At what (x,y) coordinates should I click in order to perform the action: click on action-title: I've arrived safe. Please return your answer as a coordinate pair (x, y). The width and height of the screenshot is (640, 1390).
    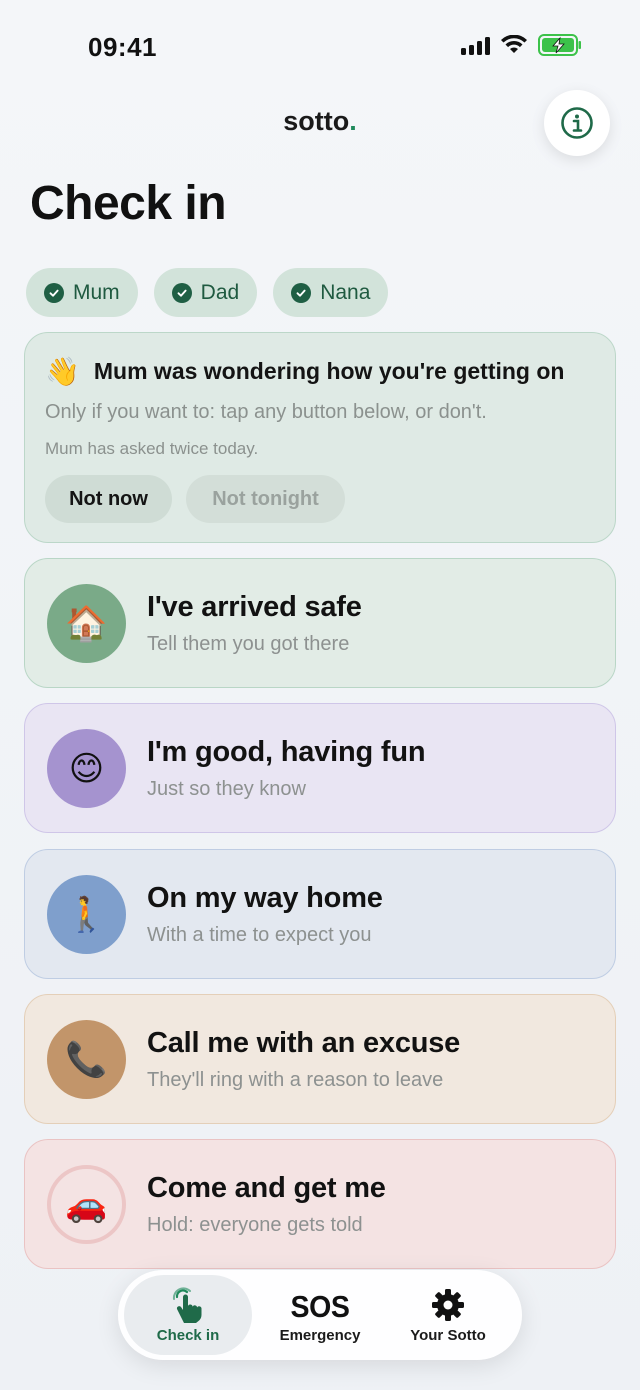
    Looking at the image, I should click on (254, 607).